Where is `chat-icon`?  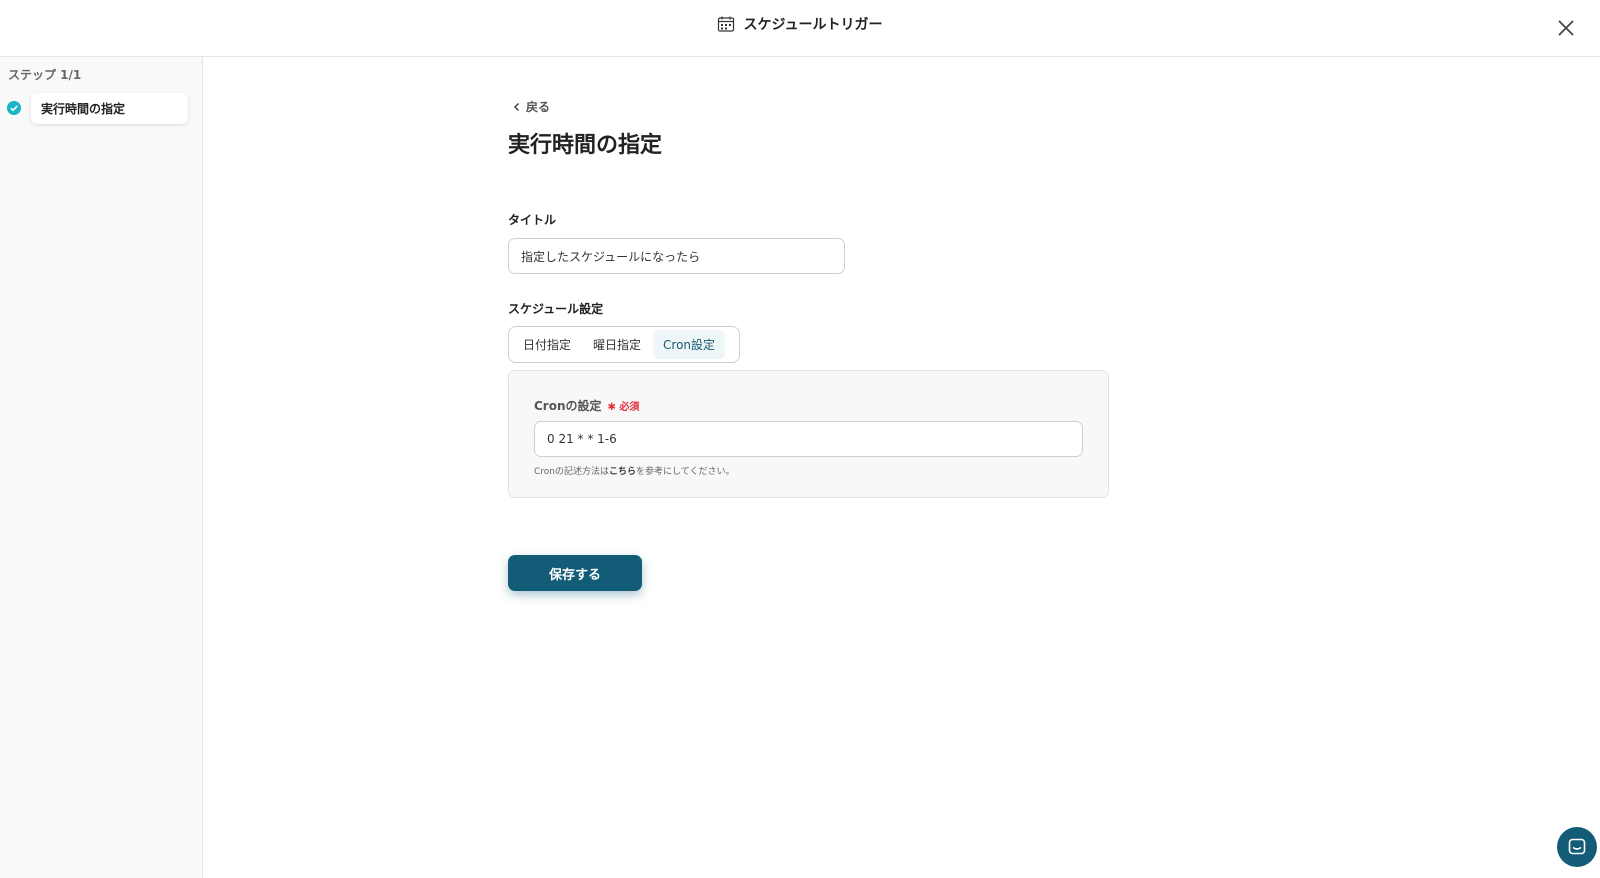 chat-icon is located at coordinates (1577, 846).